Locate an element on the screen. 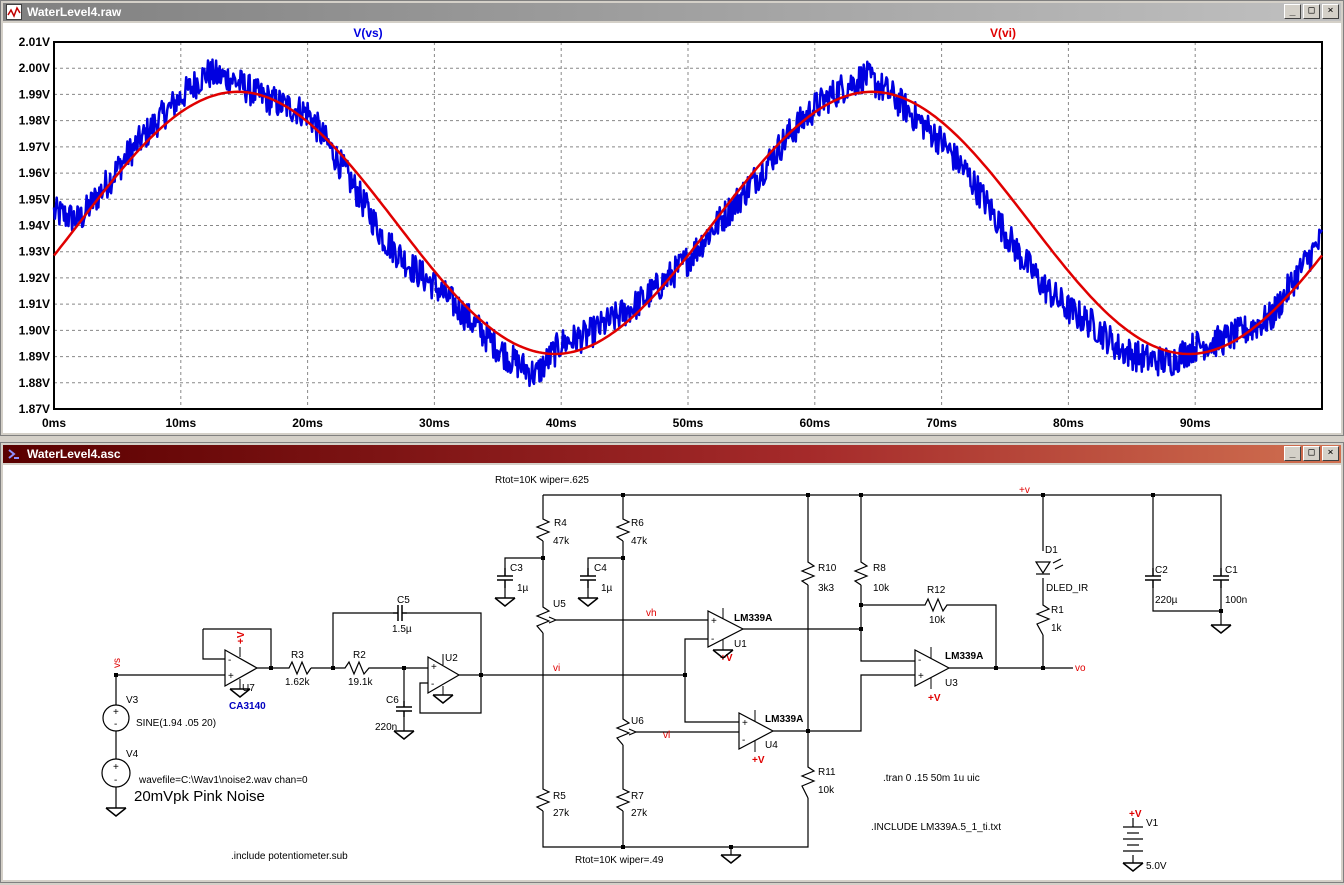  ref-r11: R11 is located at coordinates (827, 772).